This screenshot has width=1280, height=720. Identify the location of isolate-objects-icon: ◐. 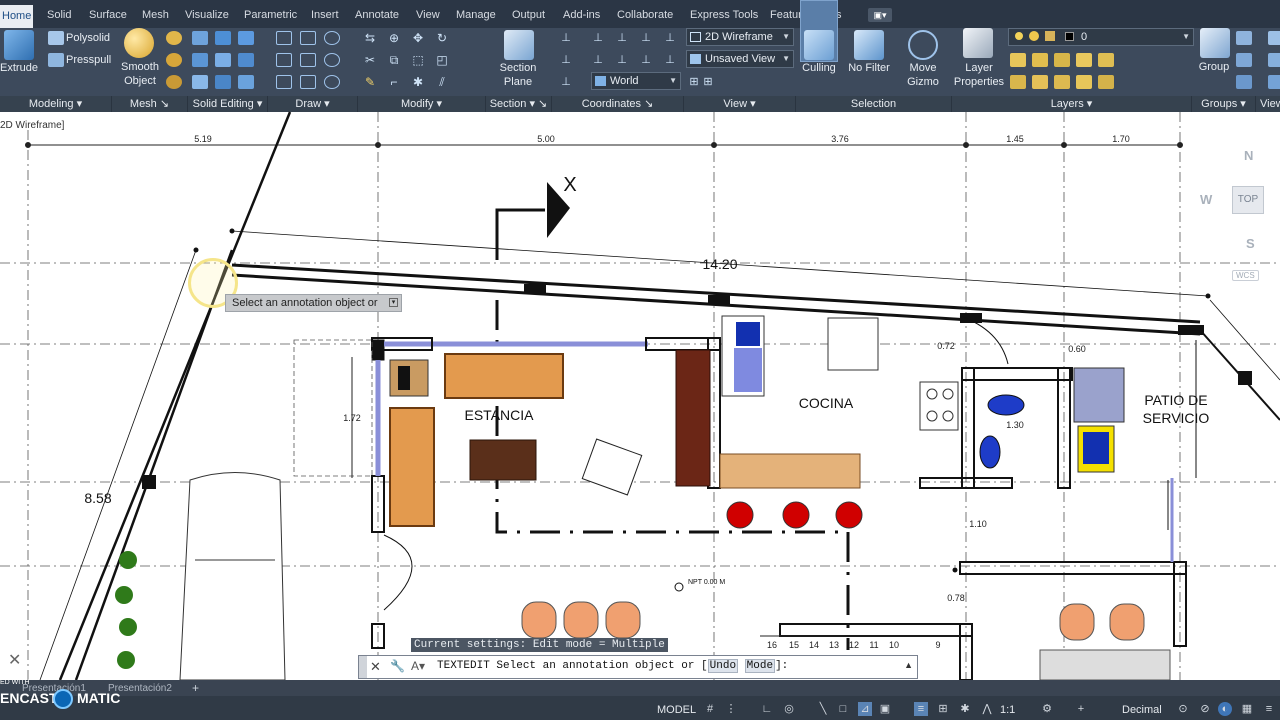
(1225, 709).